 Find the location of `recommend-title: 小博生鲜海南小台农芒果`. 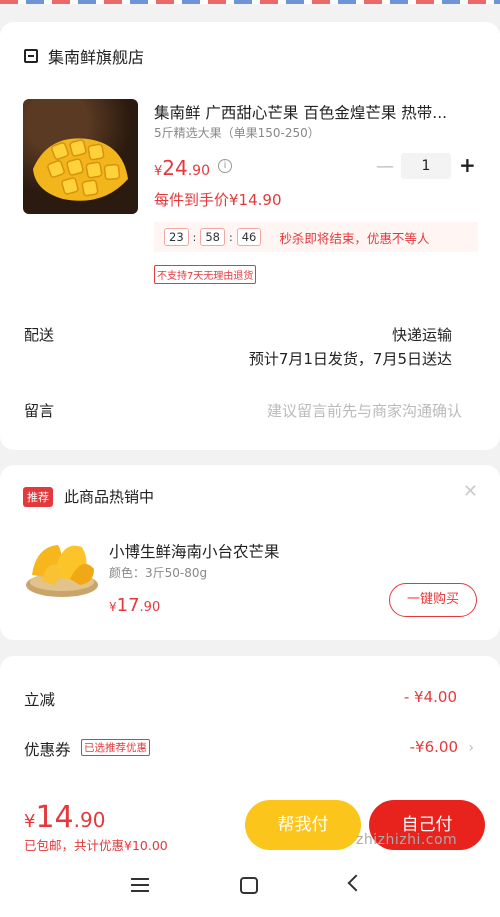

recommend-title: 小博生鲜海南小台农芒果 is located at coordinates (194, 551).